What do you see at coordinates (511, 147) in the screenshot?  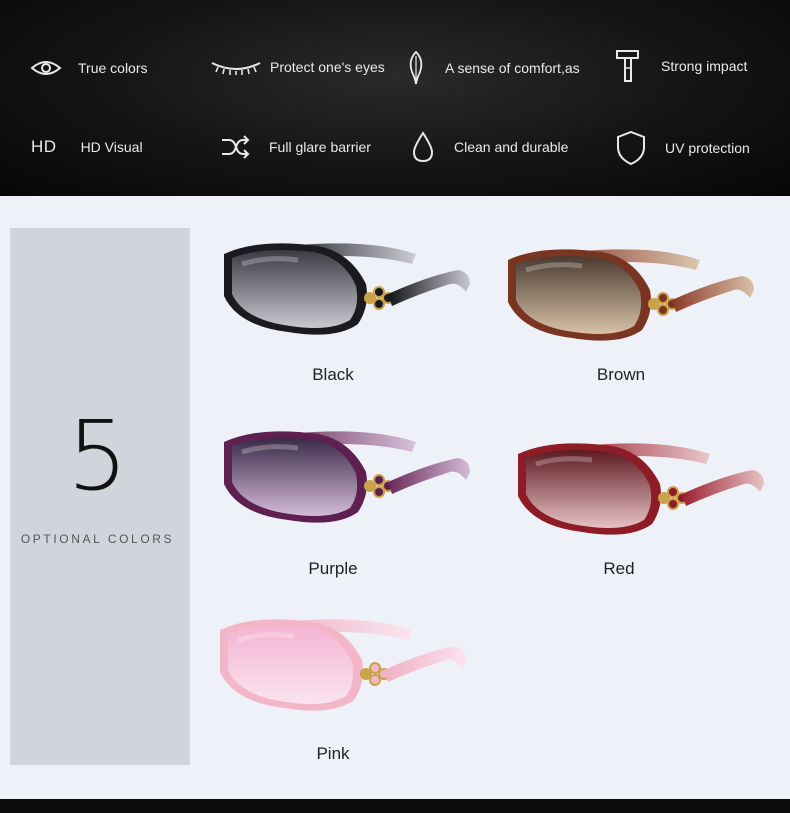 I see `feature-label: Clean and durable` at bounding box center [511, 147].